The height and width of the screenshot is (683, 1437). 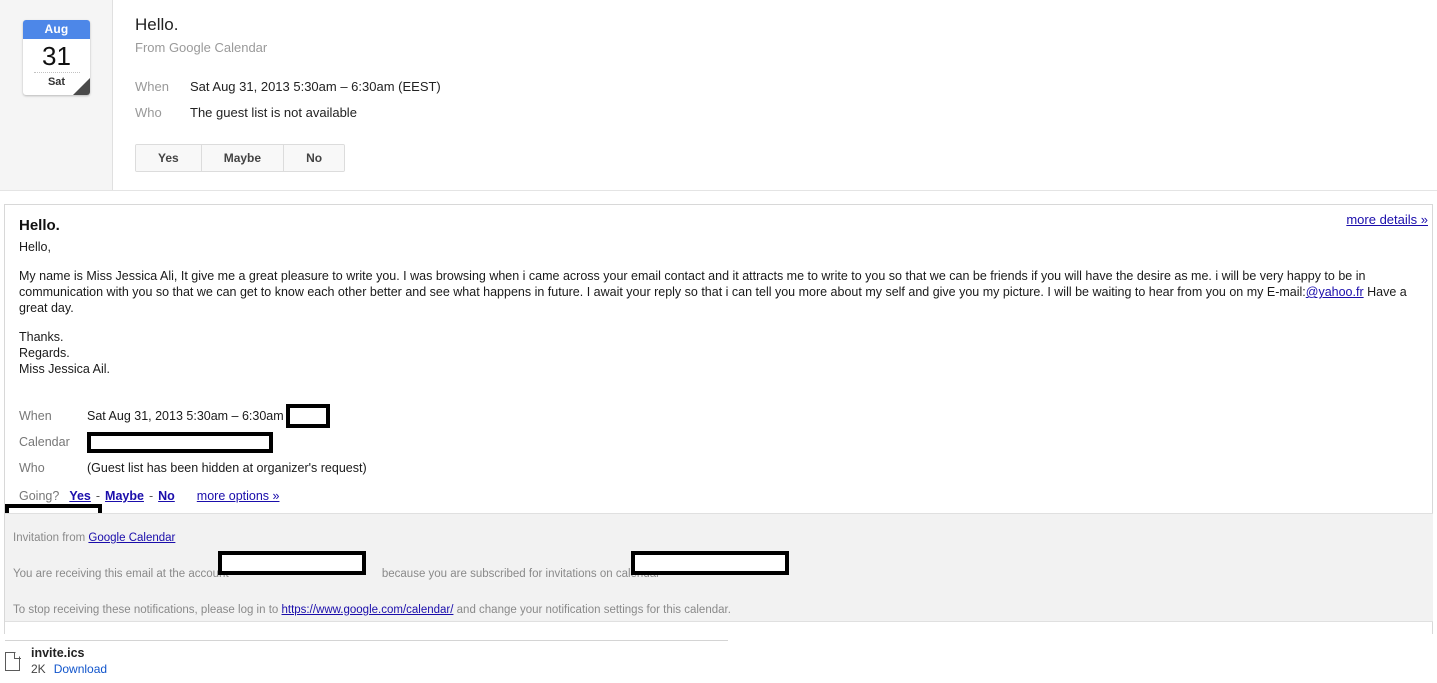 What do you see at coordinates (166, 496) in the screenshot?
I see `going-no-link: No` at bounding box center [166, 496].